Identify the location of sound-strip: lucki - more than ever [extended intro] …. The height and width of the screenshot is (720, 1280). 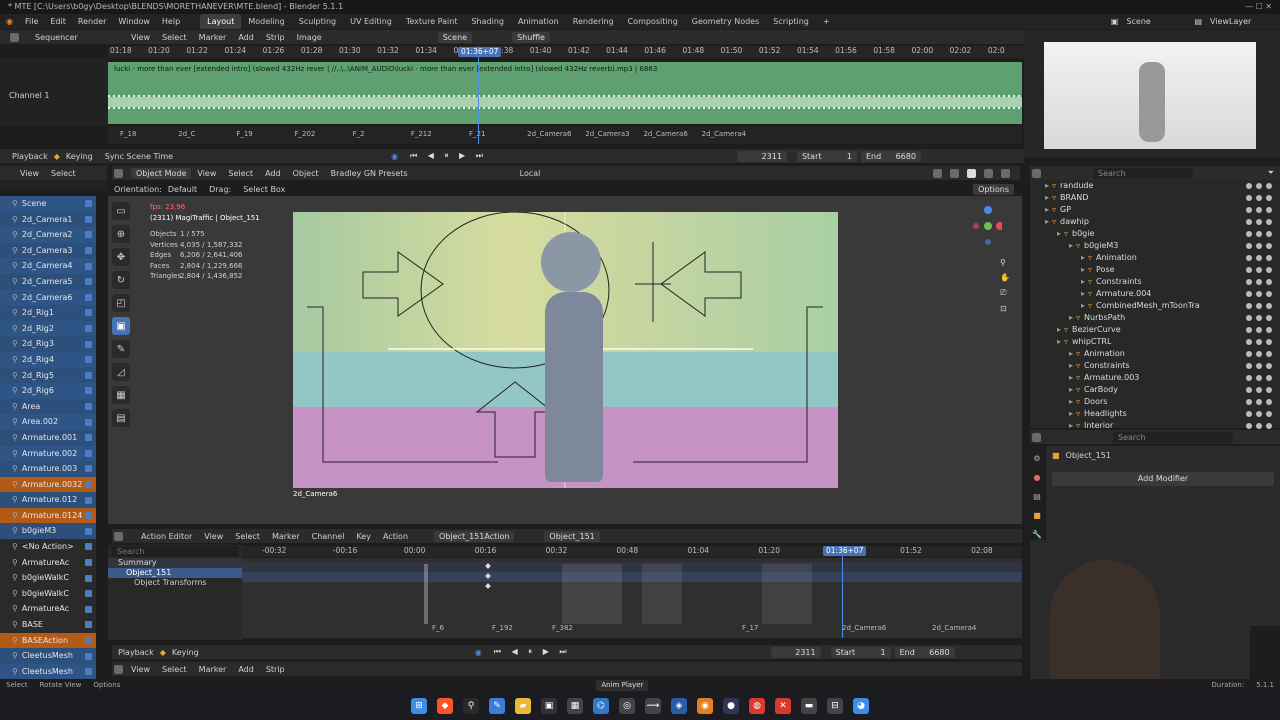
(565, 93).